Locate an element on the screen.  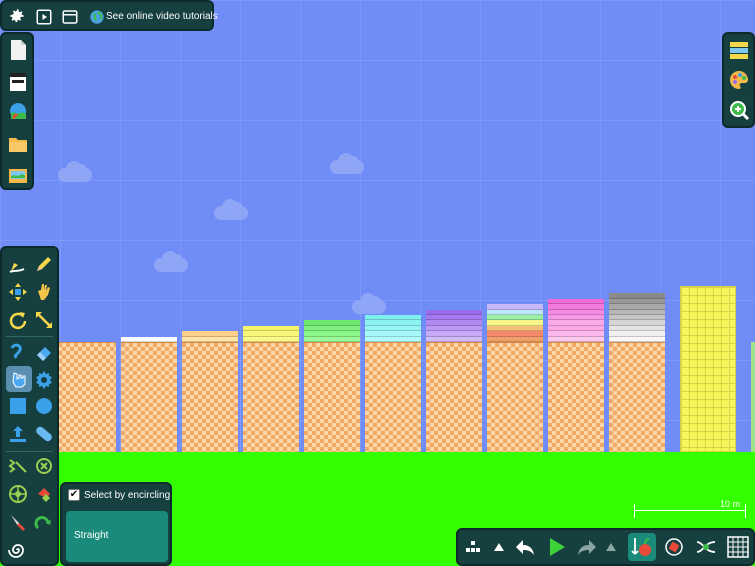
spring-tool-button is located at coordinates (18, 466).